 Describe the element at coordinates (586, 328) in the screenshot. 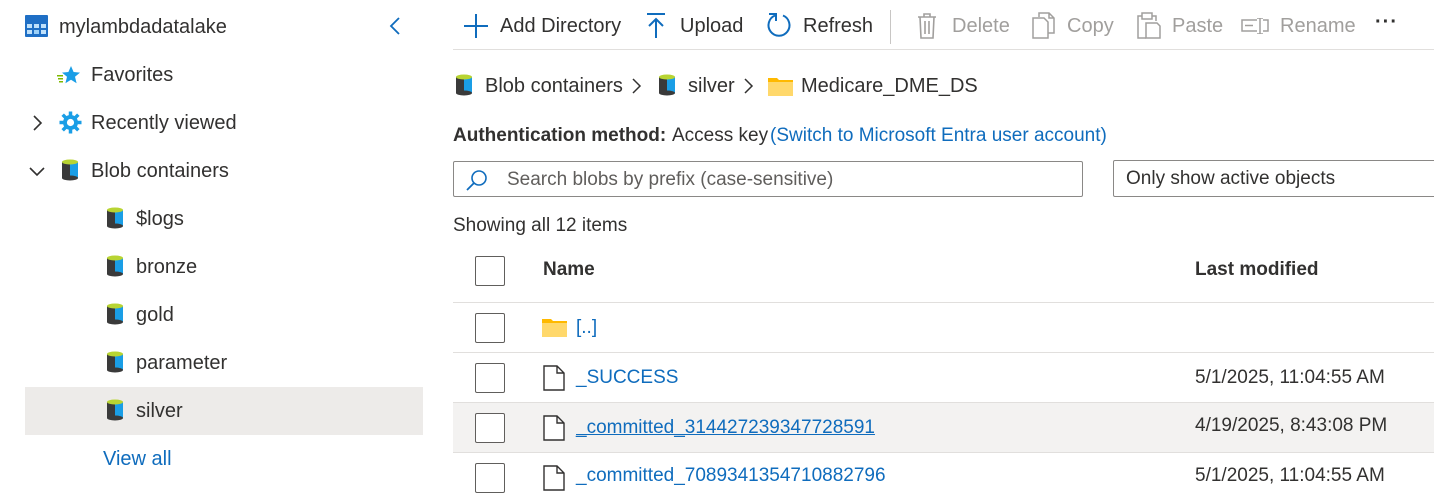

I see `parent-folder-link: [..]` at that location.